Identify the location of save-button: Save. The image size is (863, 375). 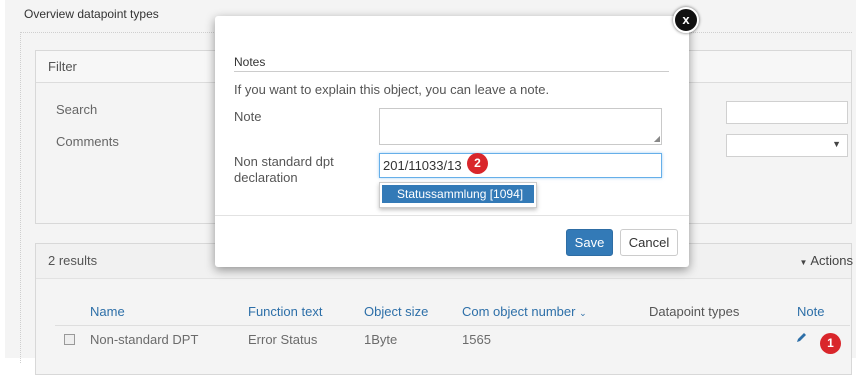
(589, 242).